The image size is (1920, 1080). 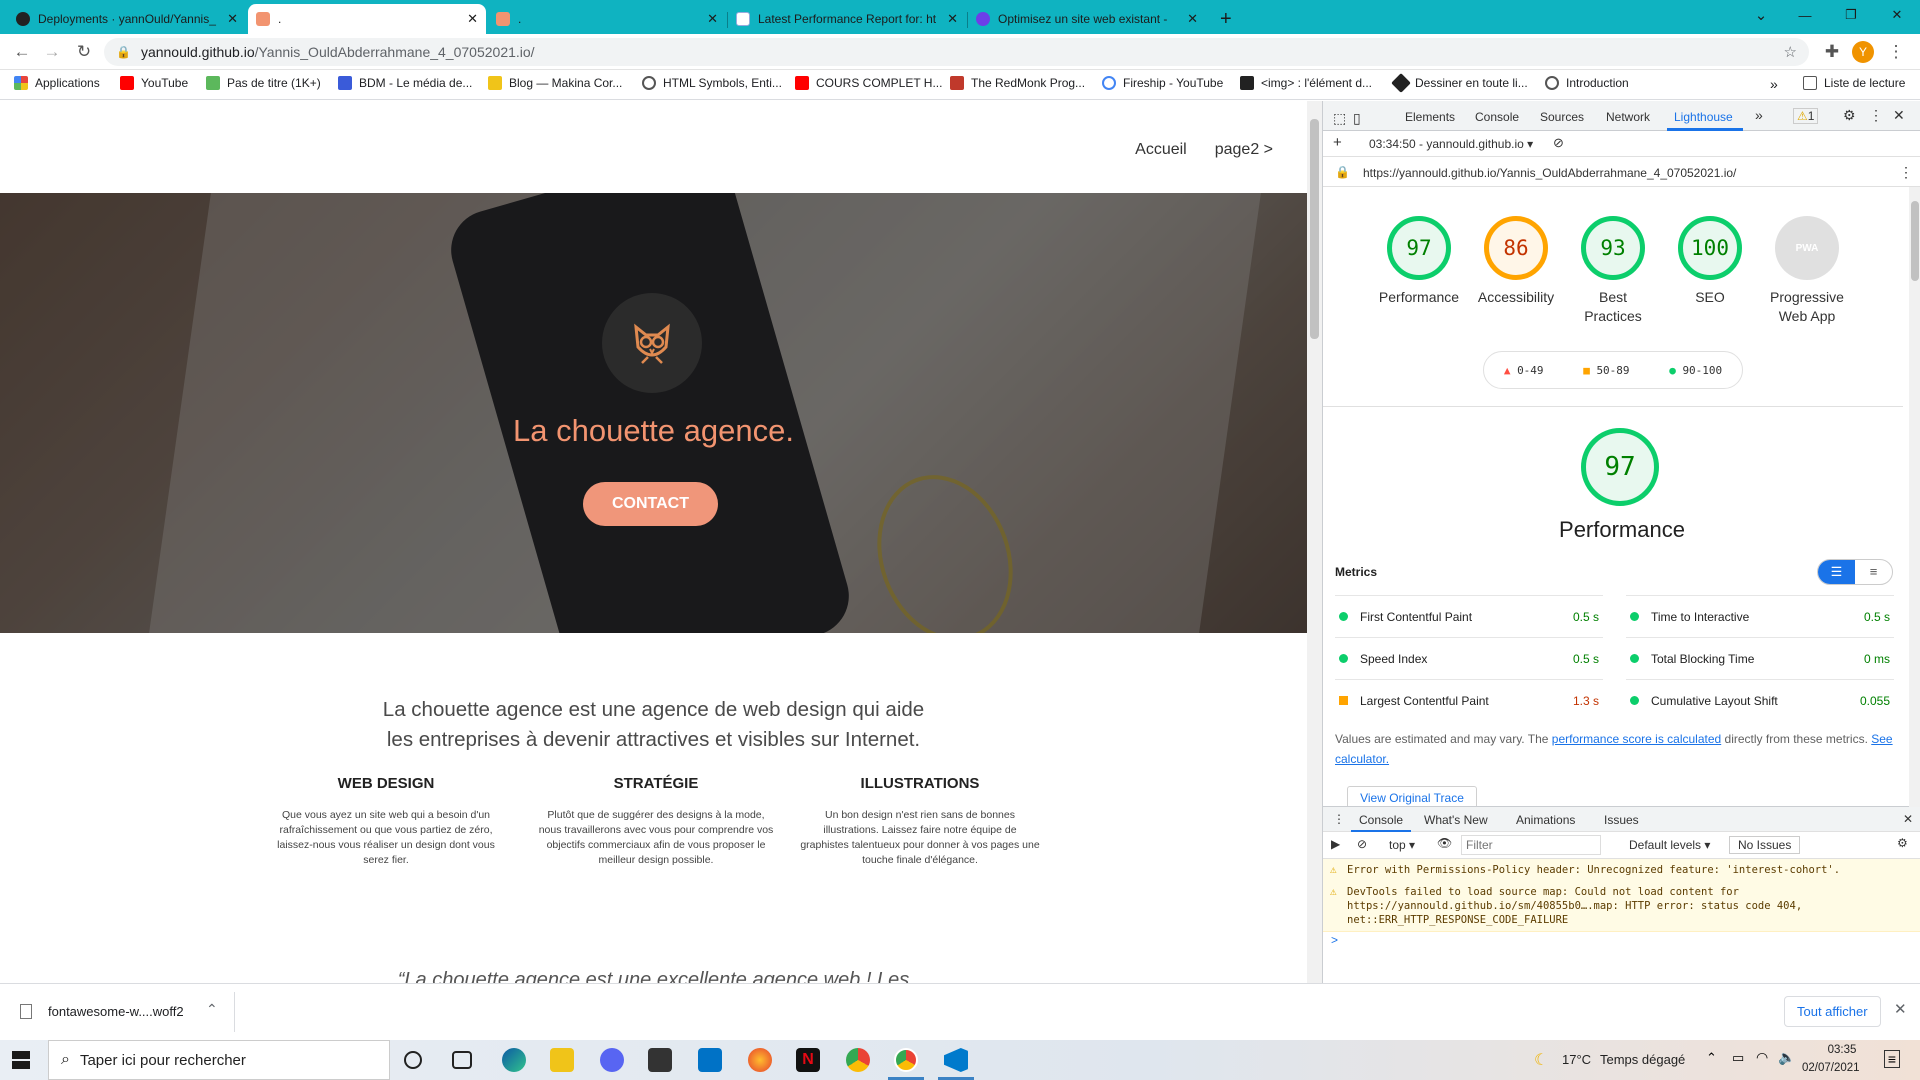 I want to click on settings-gear-icon: ⚙, so click(x=1849, y=115).